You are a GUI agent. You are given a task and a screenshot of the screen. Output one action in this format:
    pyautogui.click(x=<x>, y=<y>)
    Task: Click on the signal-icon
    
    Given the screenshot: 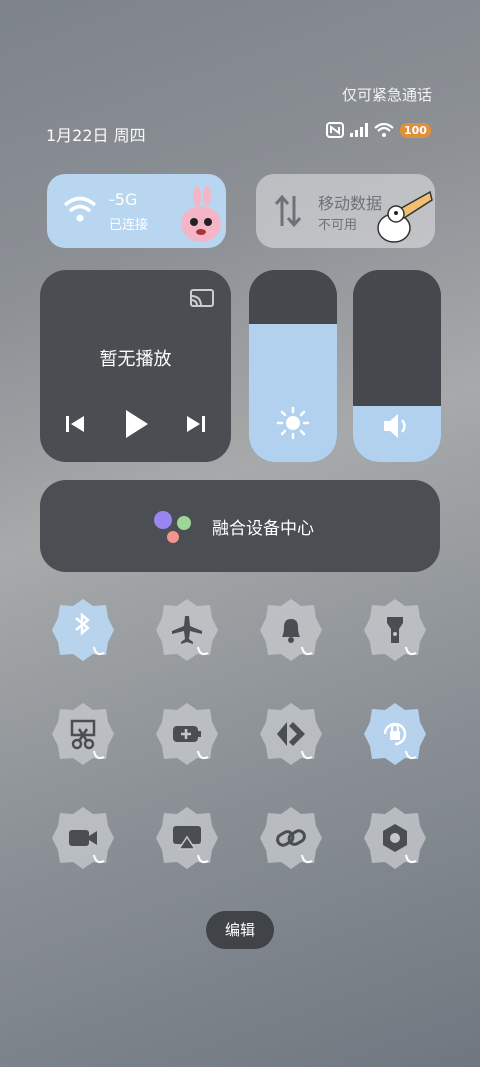 What is the action you would take?
    pyautogui.click(x=359, y=130)
    